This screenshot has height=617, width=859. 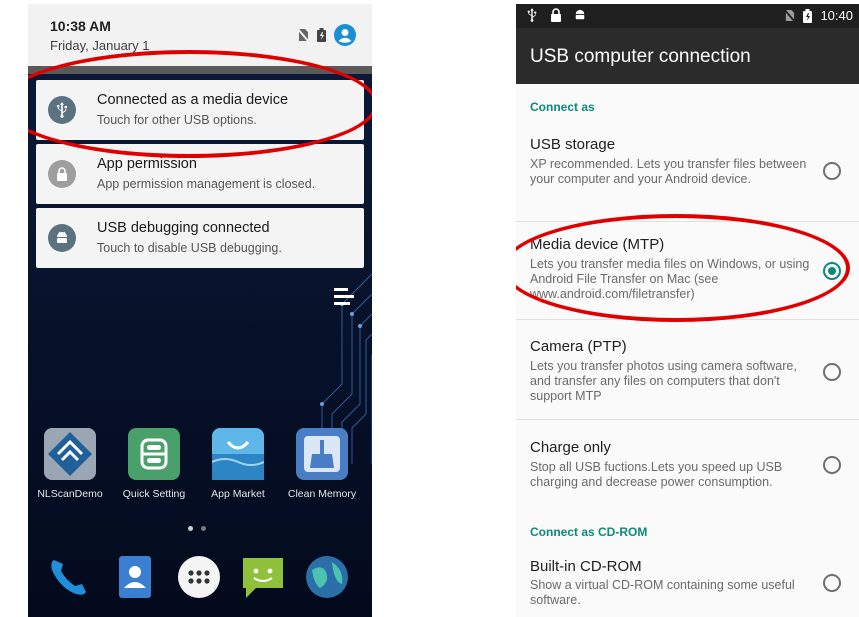 What do you see at coordinates (532, 15) in the screenshot?
I see `usb-status-icon` at bounding box center [532, 15].